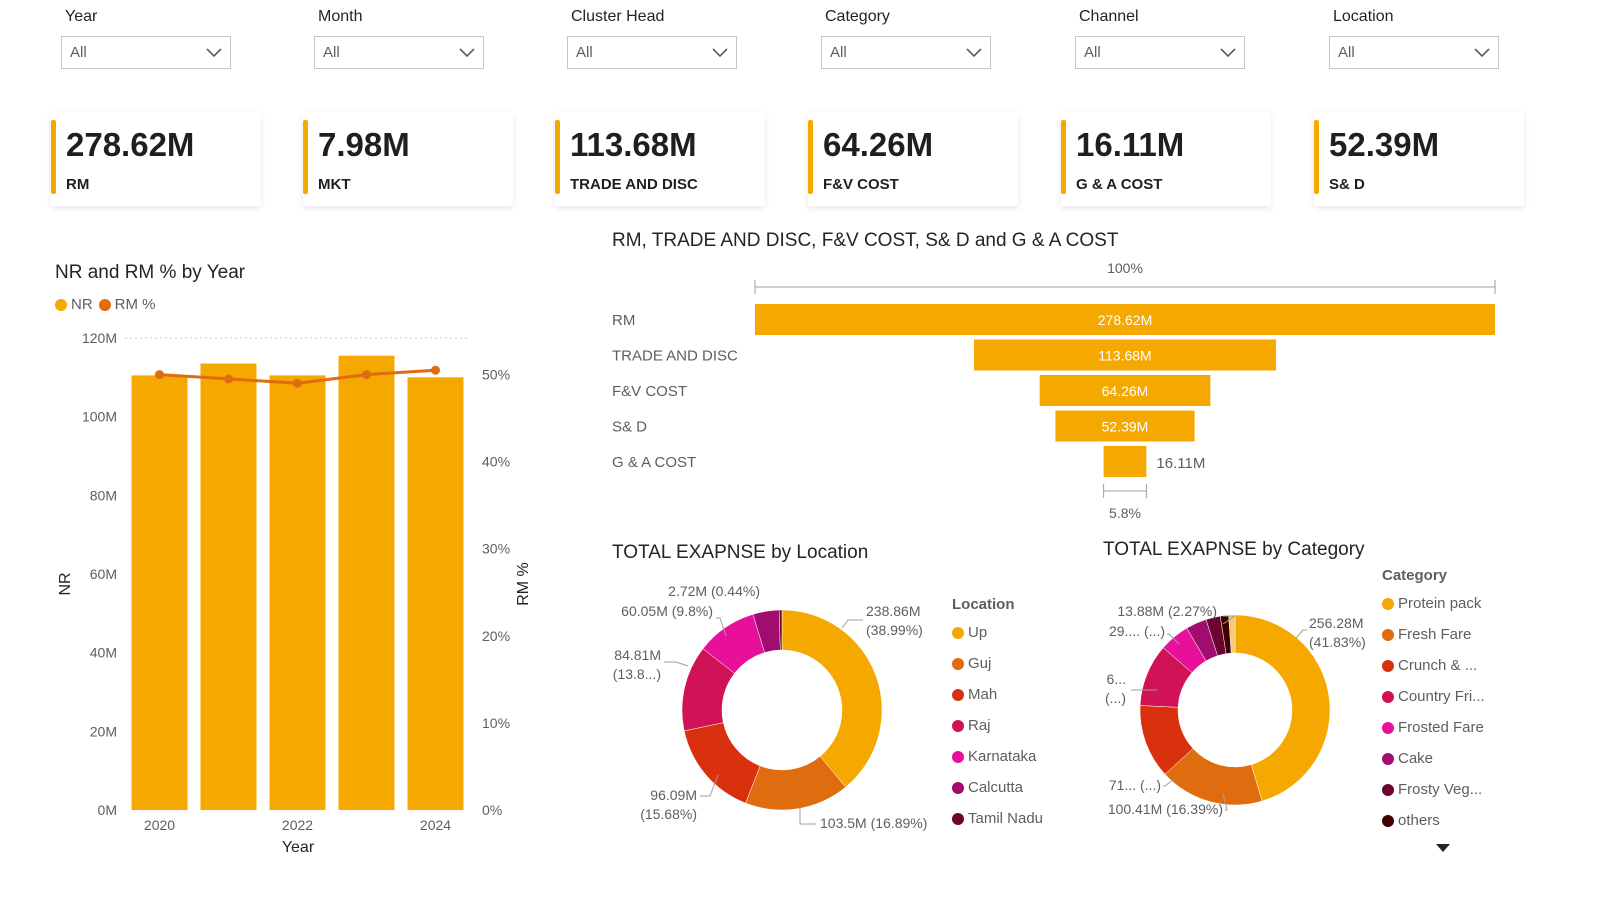 The height and width of the screenshot is (900, 1600). I want to click on legend-label: RM %, so click(135, 304).